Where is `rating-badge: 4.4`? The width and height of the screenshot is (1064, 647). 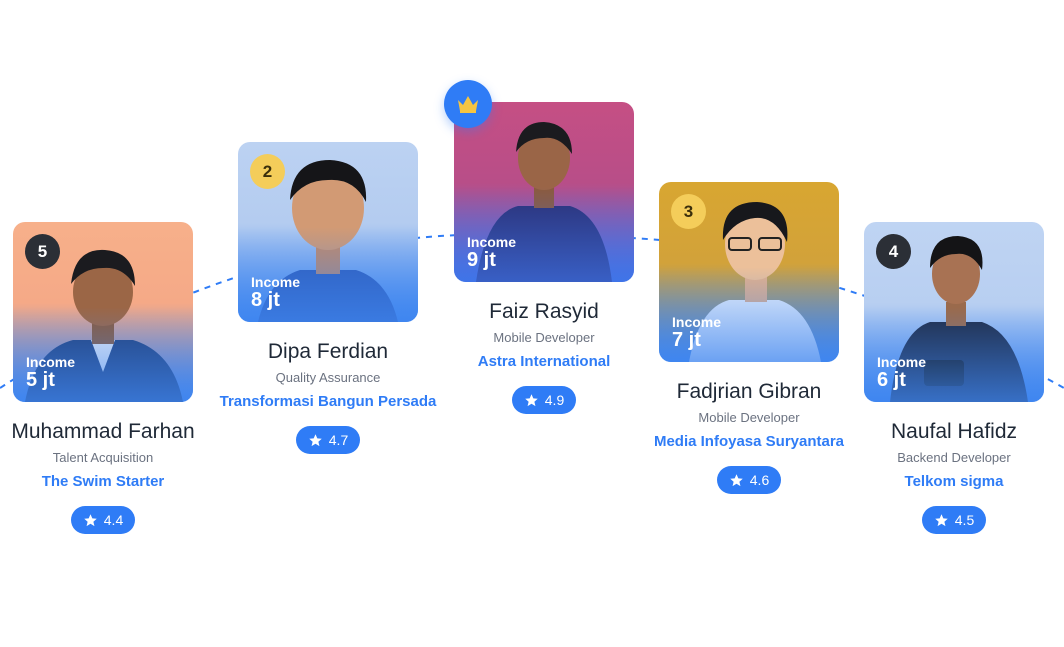 rating-badge: 4.4 is located at coordinates (103, 520).